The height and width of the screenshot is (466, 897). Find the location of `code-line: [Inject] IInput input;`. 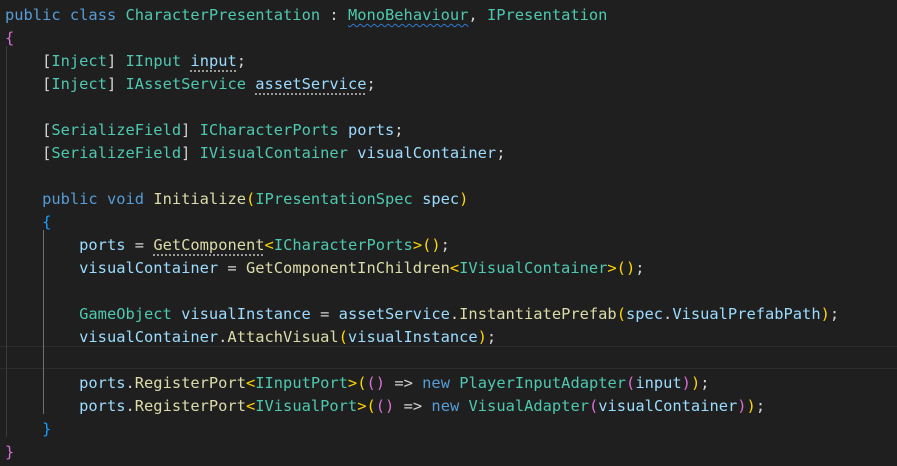

code-line: [Inject] IInput input; is located at coordinates (125, 61).